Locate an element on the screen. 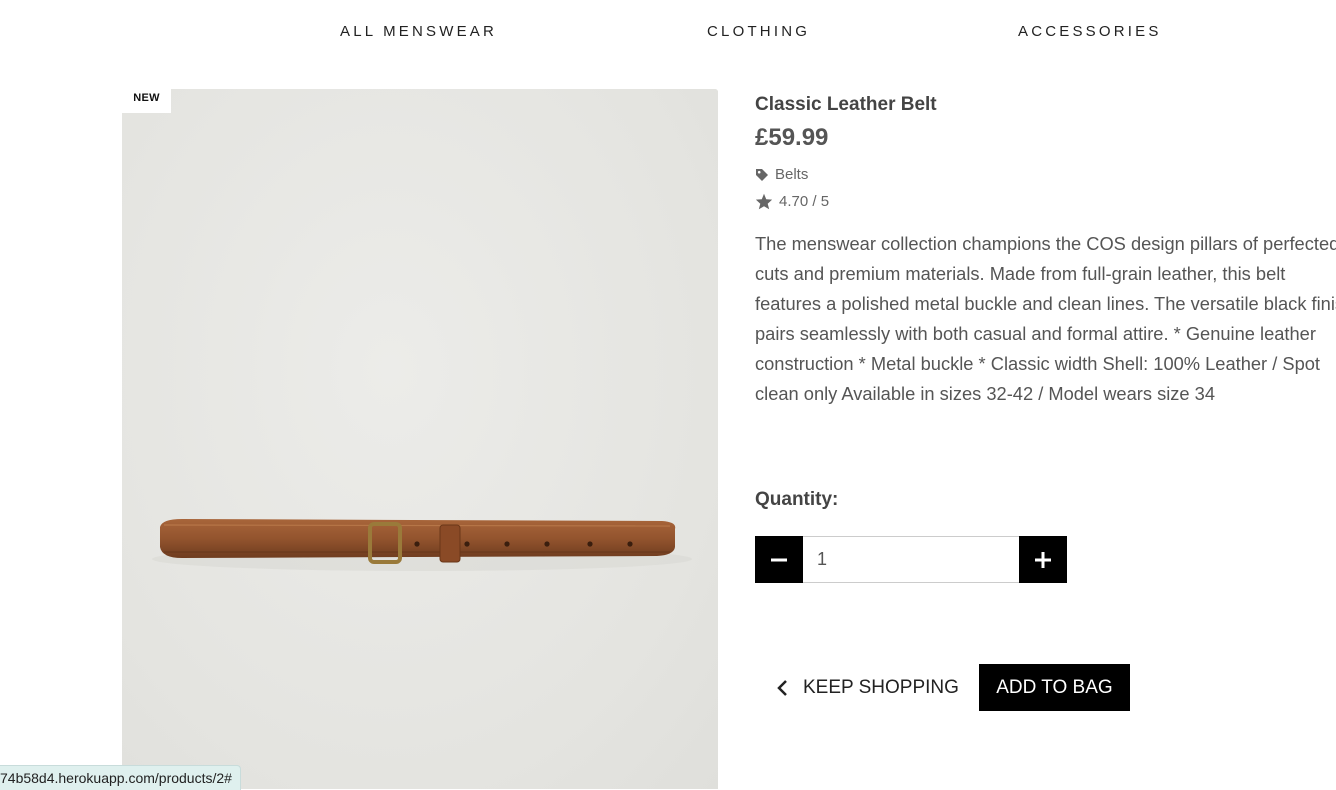  decrement-button is located at coordinates (779, 559).